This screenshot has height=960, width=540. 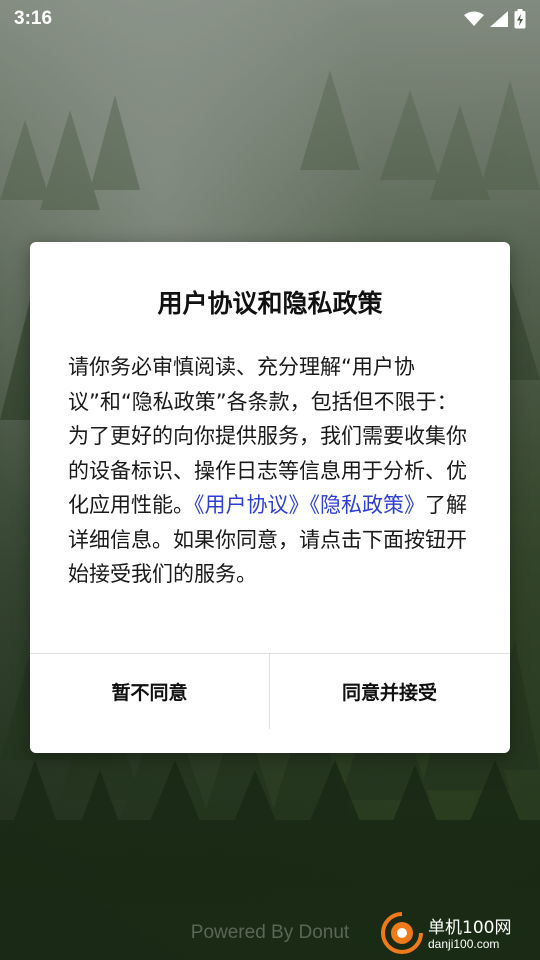 What do you see at coordinates (252, 505) in the screenshot?
I see `user-agreement-link: 《用户协议》` at bounding box center [252, 505].